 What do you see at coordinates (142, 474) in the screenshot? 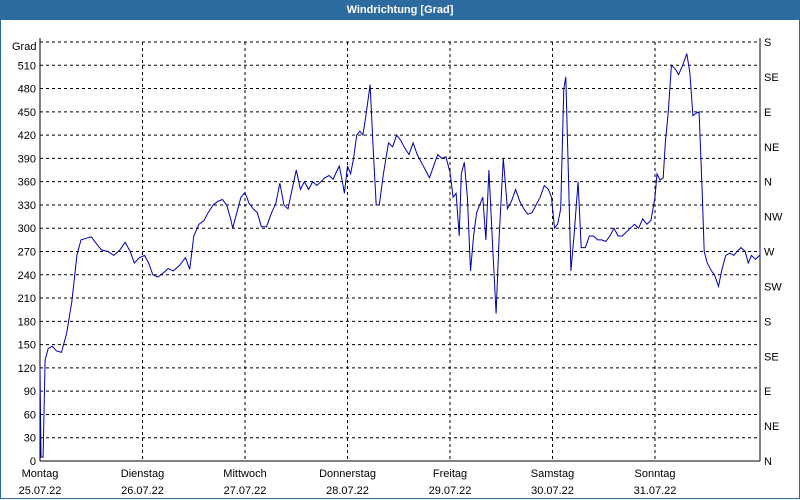
I see `x-tick-day: Dienstag` at bounding box center [142, 474].